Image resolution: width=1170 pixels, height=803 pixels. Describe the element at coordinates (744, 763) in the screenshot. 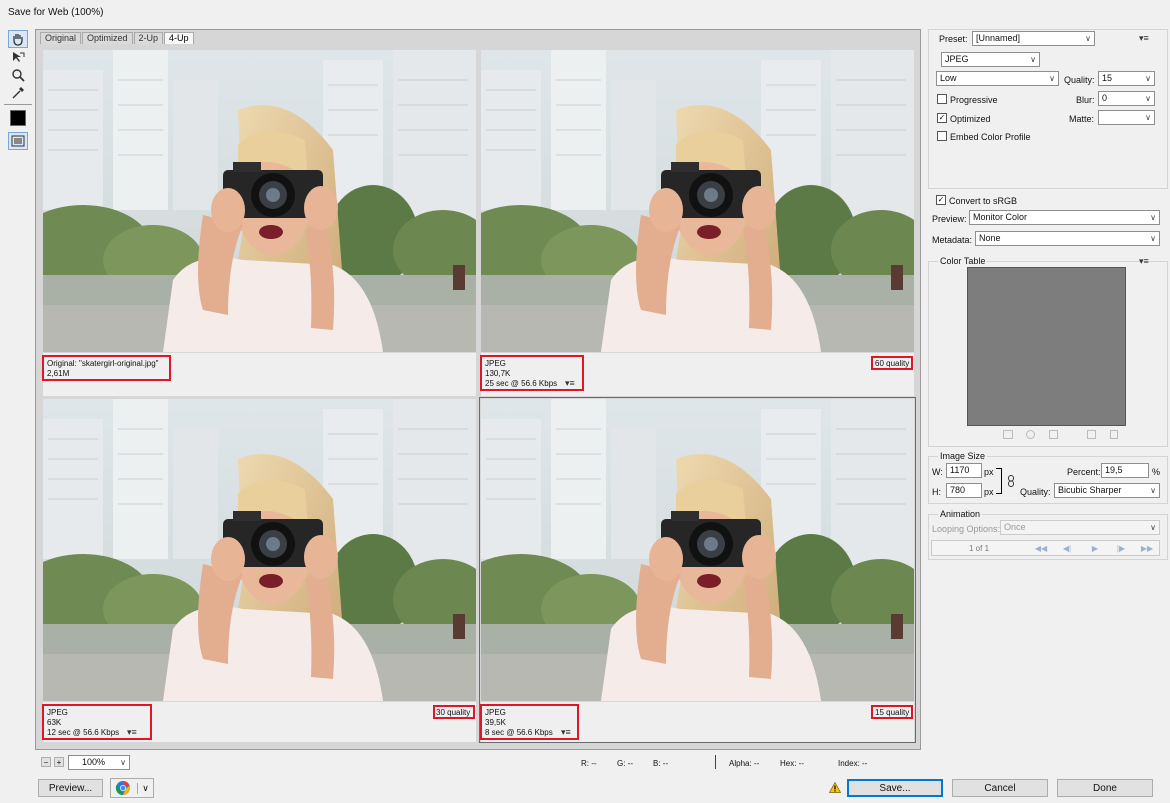

I see `alpha-readout: Alpha: --` at that location.